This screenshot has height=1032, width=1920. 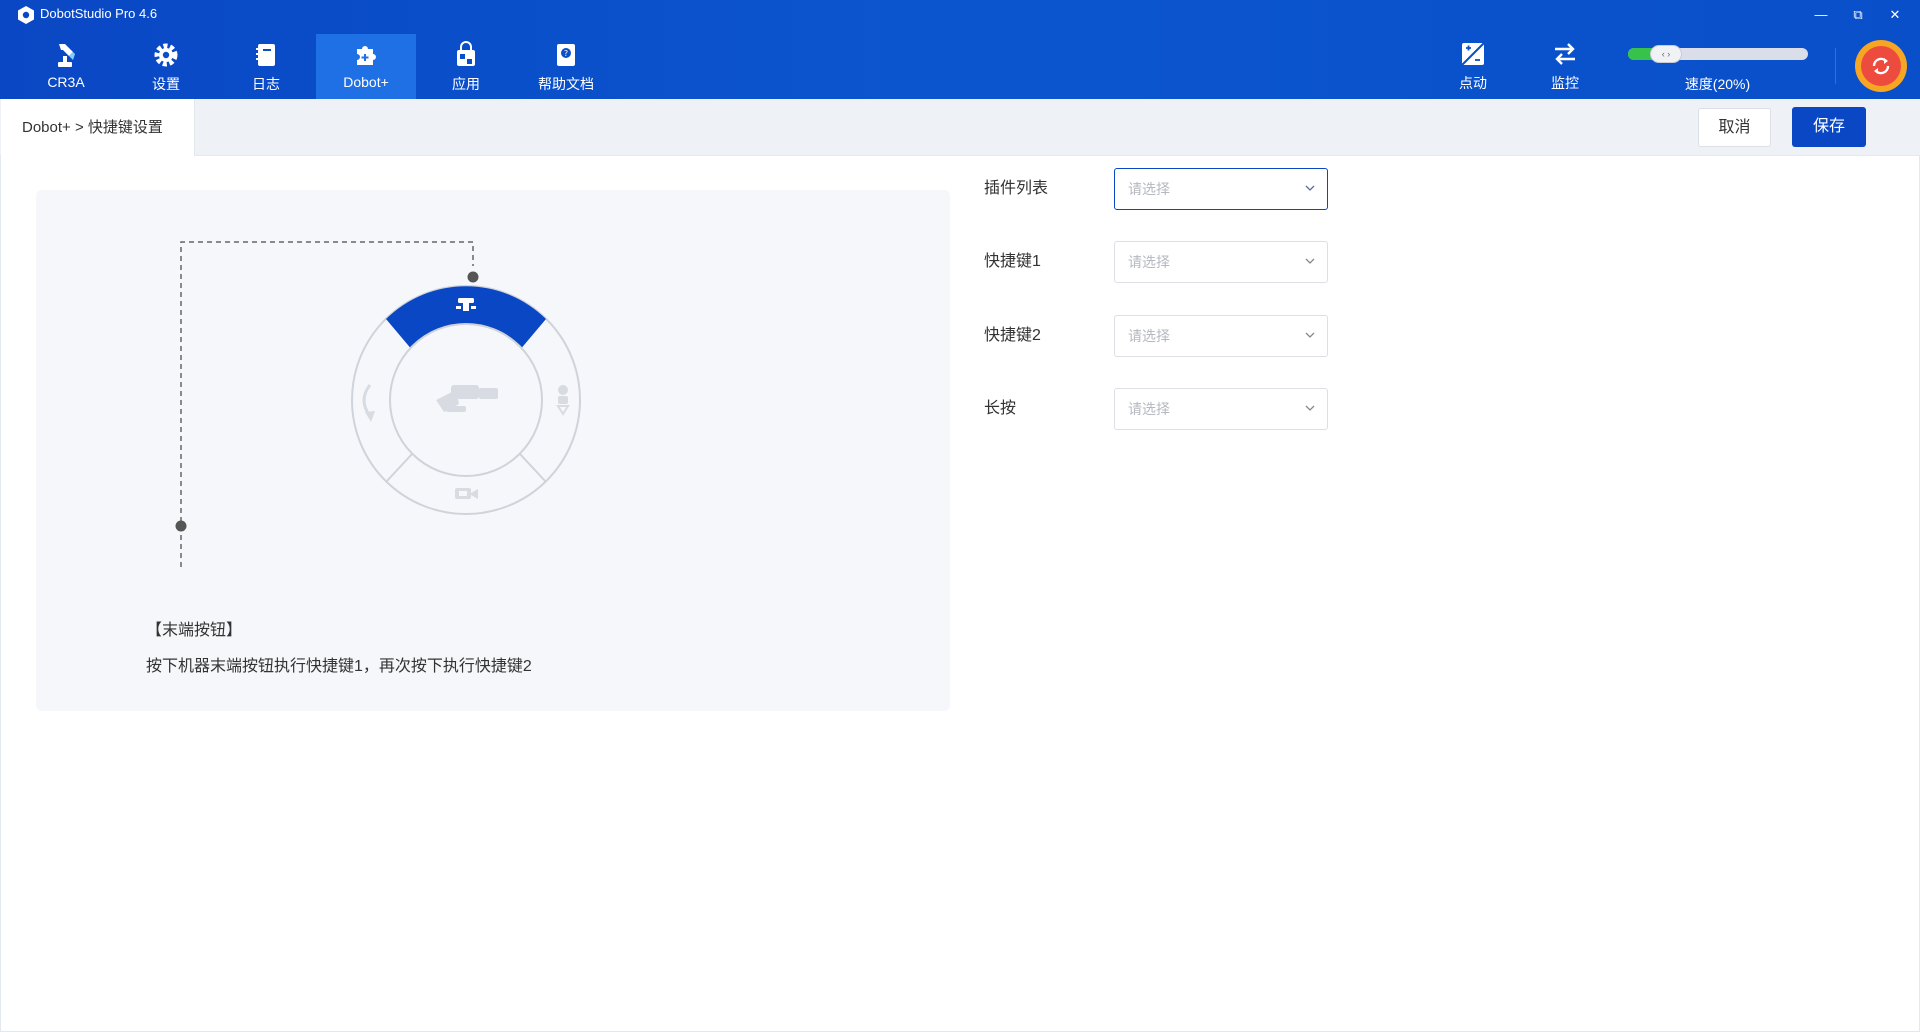 What do you see at coordinates (1717, 84) in the screenshot?
I see `speed-label: 速度(20%)` at bounding box center [1717, 84].